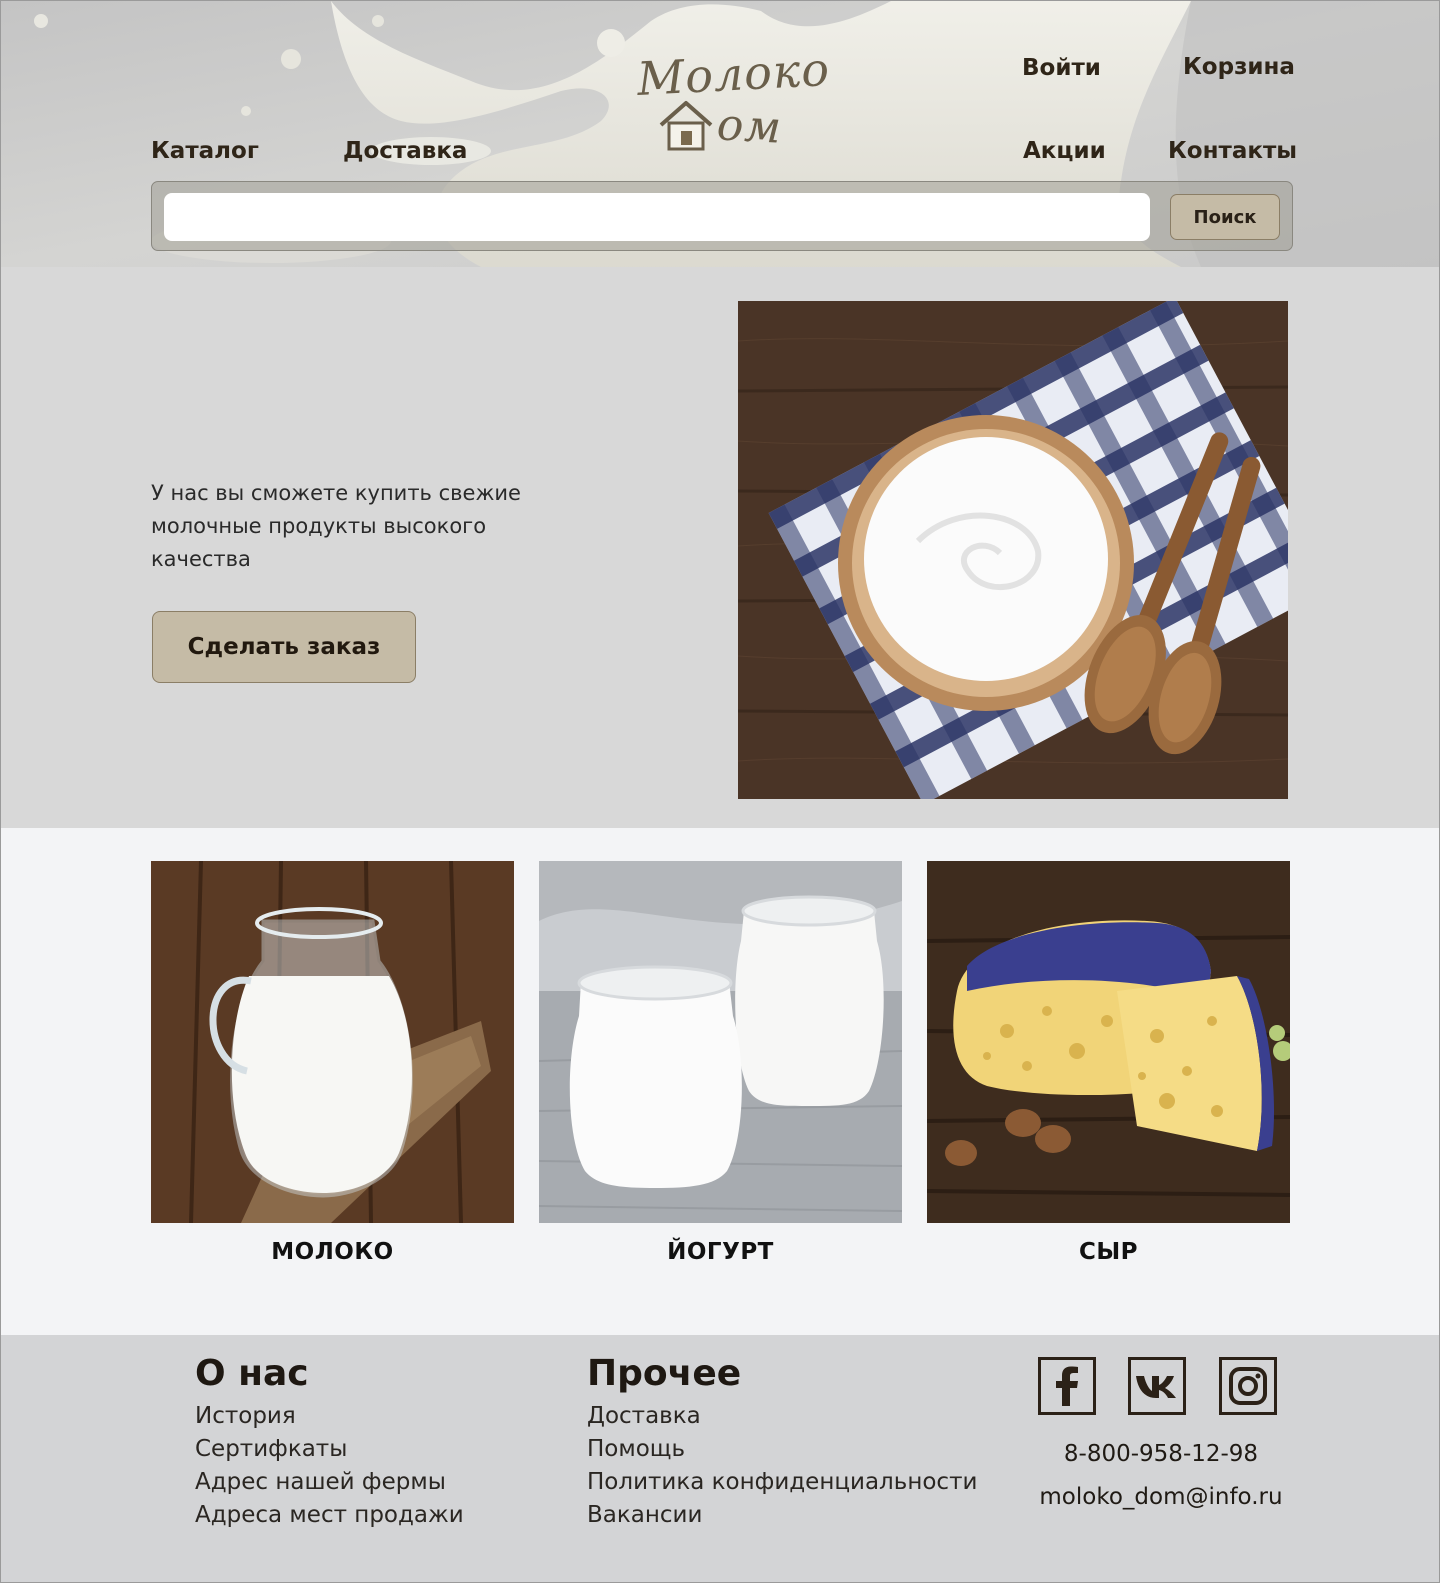 The image size is (1440, 1583). I want to click on product-card-cheese: СЫР, so click(1108, 1063).